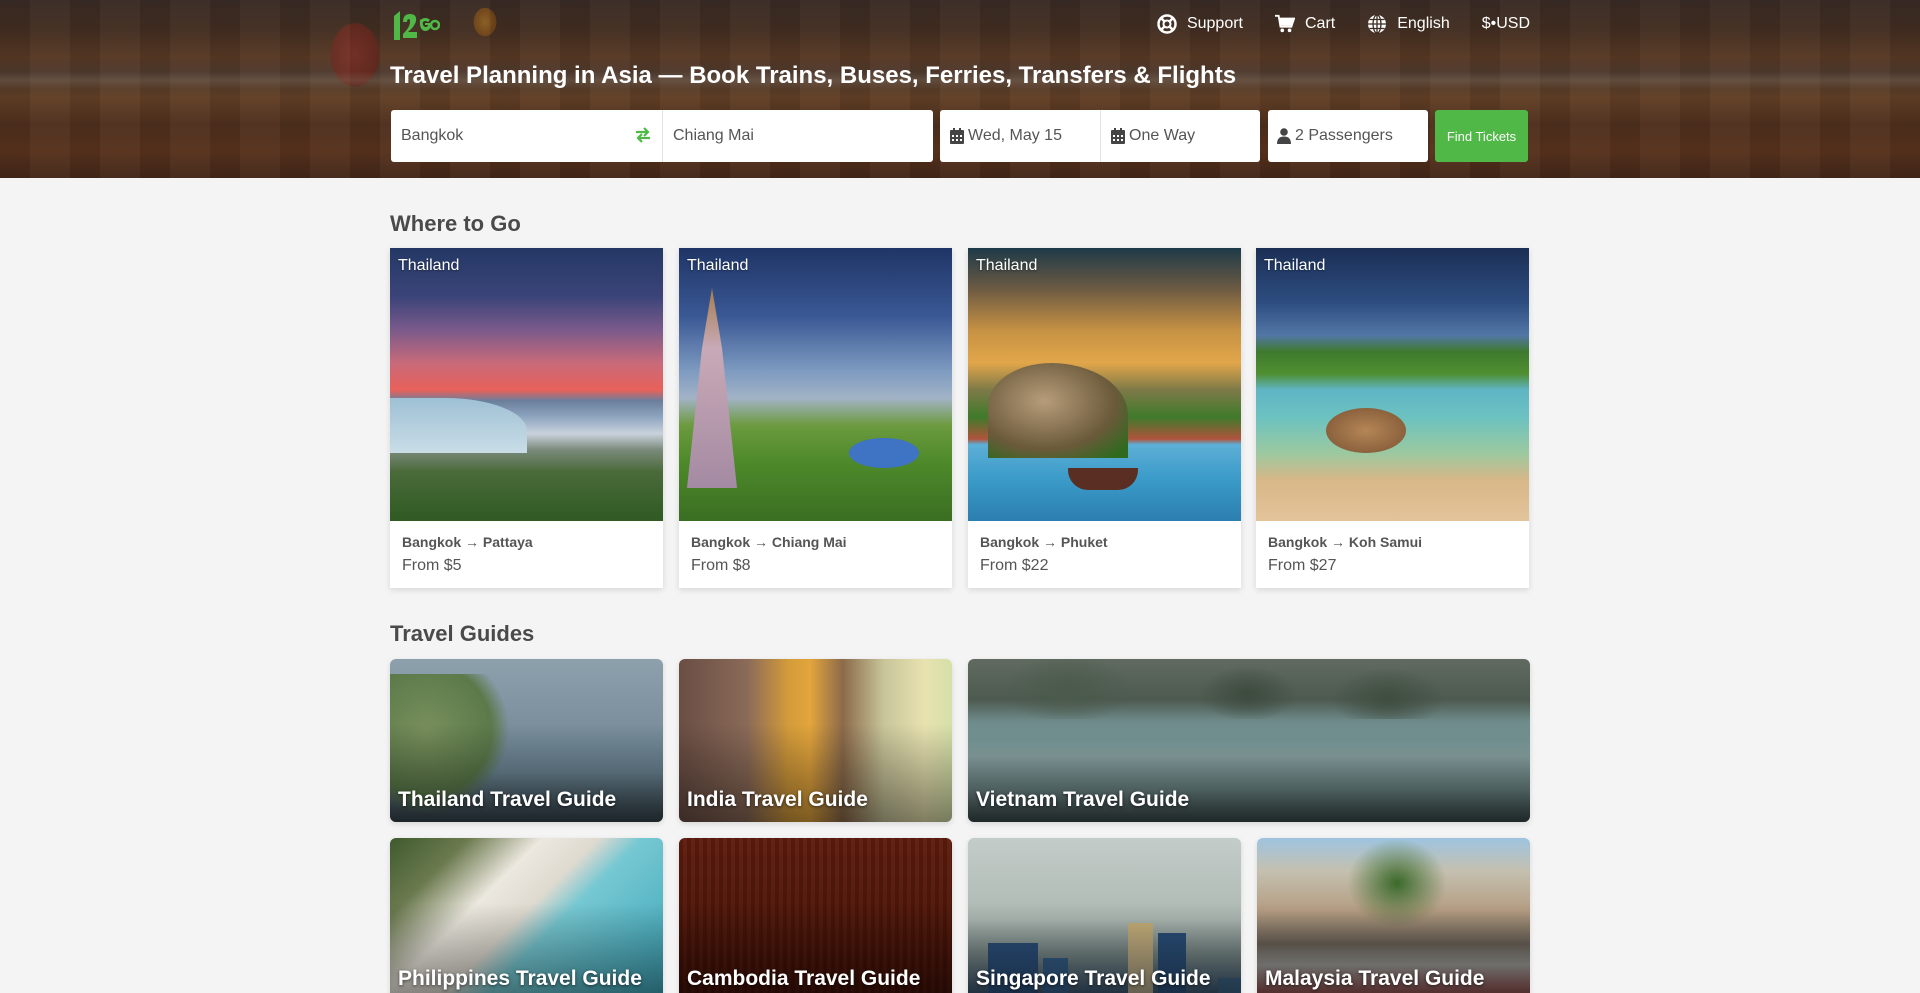 The width and height of the screenshot is (1920, 993). I want to click on logo, so click(415, 25).